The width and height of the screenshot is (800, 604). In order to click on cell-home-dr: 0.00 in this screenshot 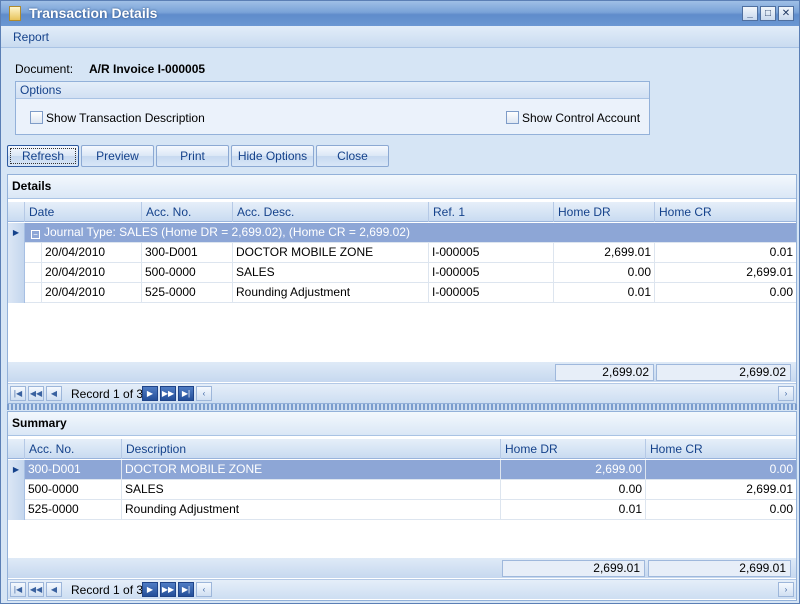, I will do `click(604, 273)`.